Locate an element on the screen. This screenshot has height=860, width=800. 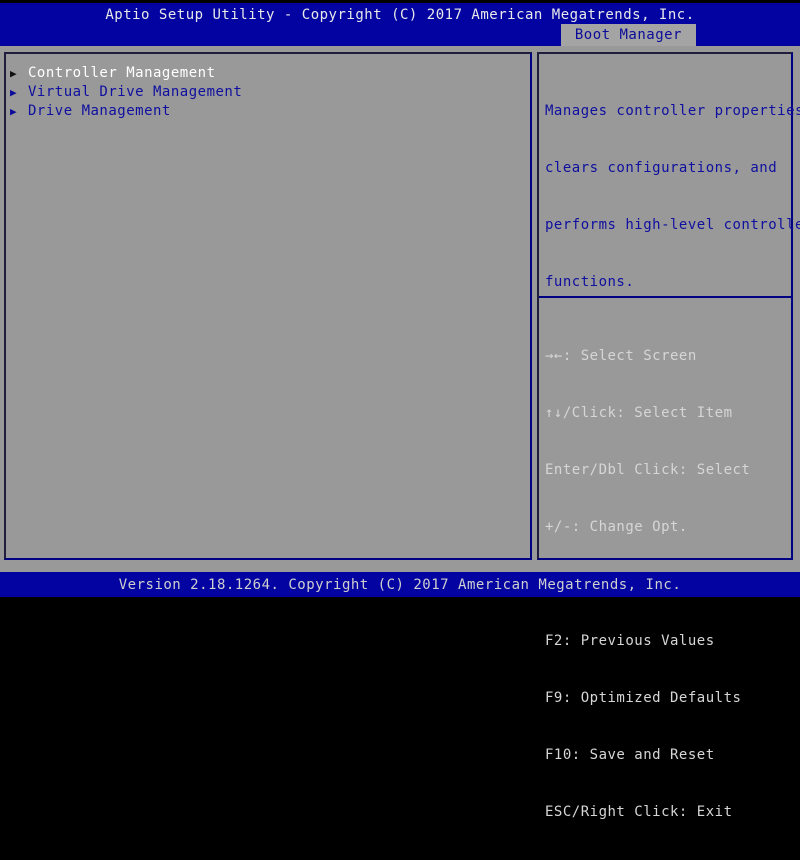
legend-change-opt: +/-: Change Opt. is located at coordinates (616, 527).